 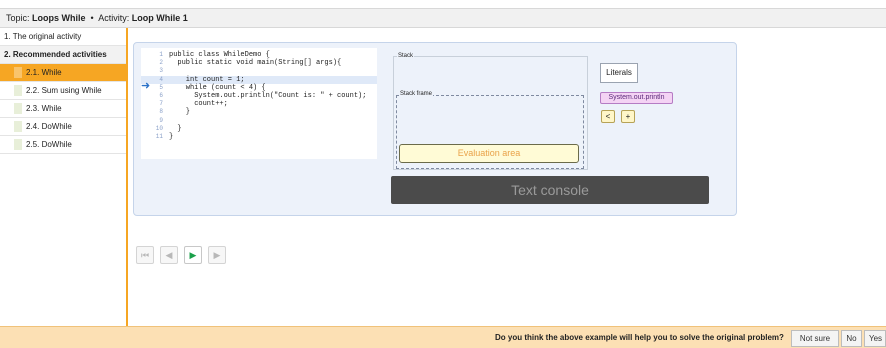 What do you see at coordinates (18, 18) in the screenshot?
I see `topic-label: Topic:` at bounding box center [18, 18].